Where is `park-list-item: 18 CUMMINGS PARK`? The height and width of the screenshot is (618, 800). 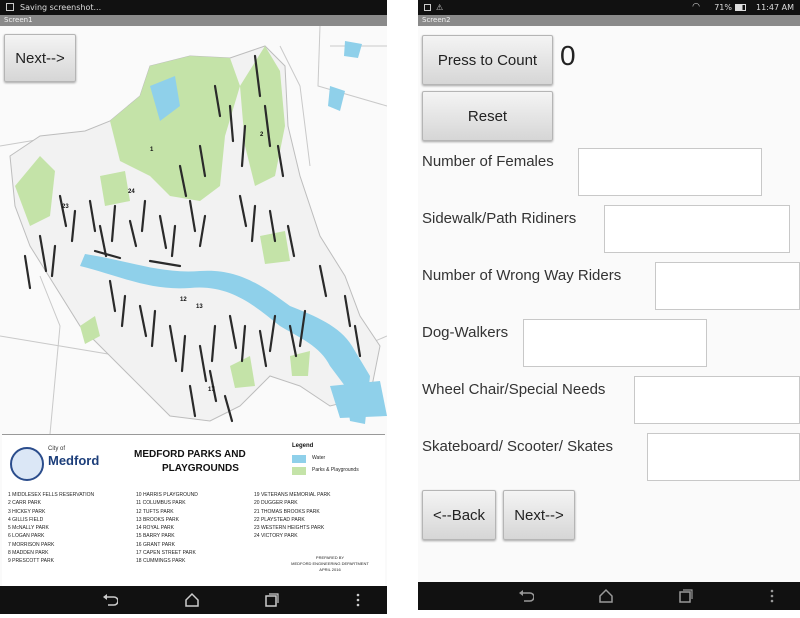
park-list-item: 18 CUMMINGS PARK is located at coordinates (161, 561).